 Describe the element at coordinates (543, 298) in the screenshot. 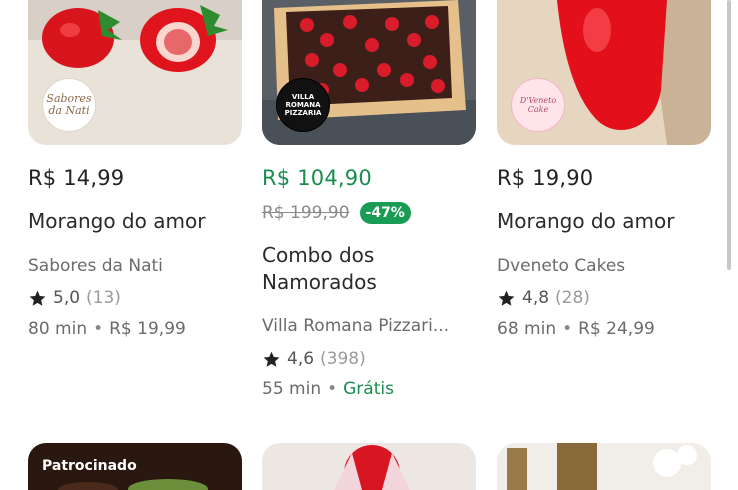

I see `store-rating: 4,8 (28)` at that location.